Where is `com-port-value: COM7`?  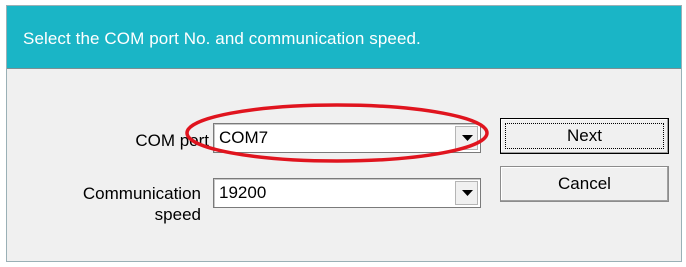 com-port-value: COM7 is located at coordinates (244, 137).